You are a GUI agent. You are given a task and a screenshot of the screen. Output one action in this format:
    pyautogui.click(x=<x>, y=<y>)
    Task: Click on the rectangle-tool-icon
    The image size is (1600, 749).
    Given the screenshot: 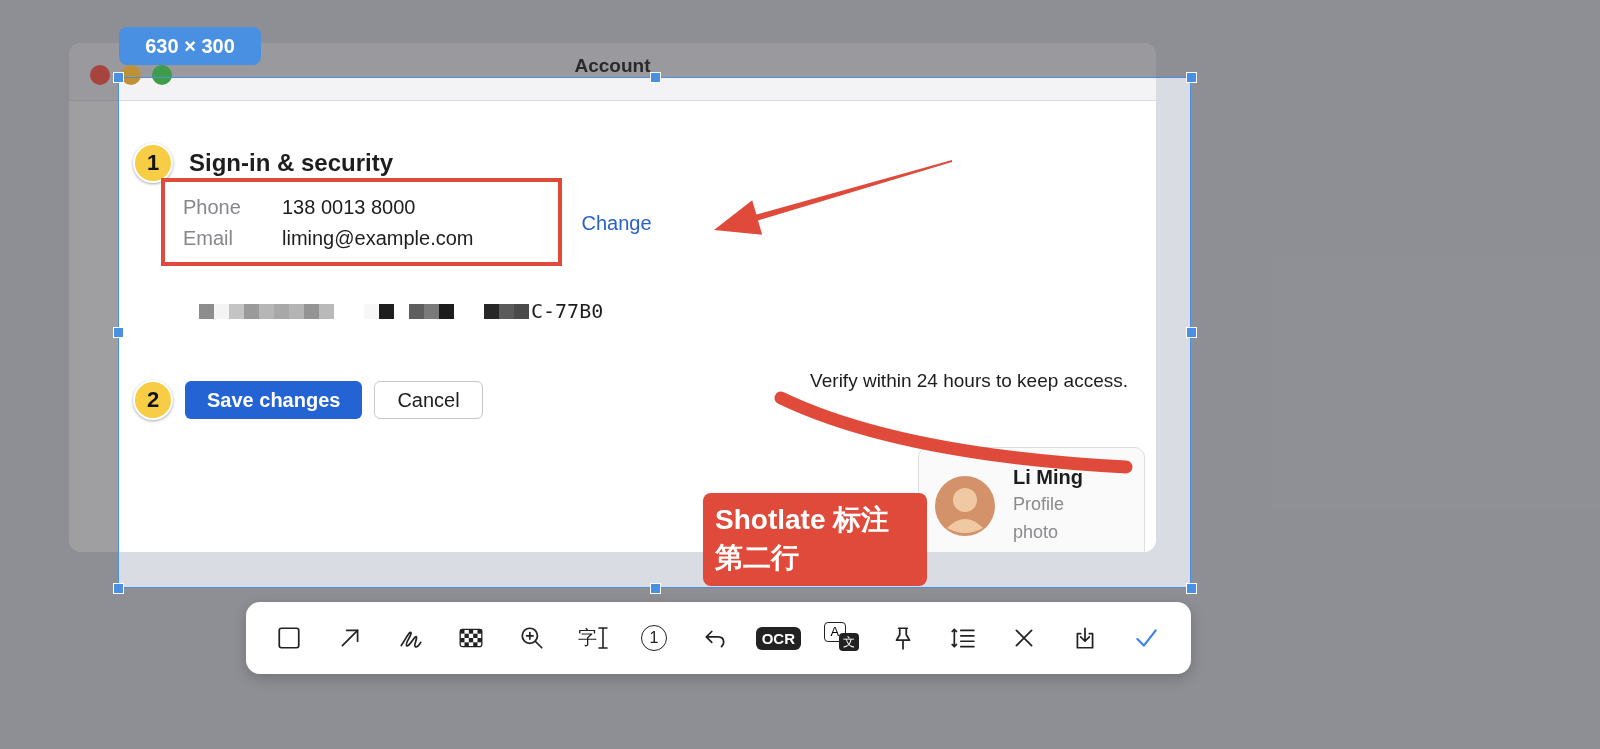 What is the action you would take?
    pyautogui.click(x=289, y=638)
    